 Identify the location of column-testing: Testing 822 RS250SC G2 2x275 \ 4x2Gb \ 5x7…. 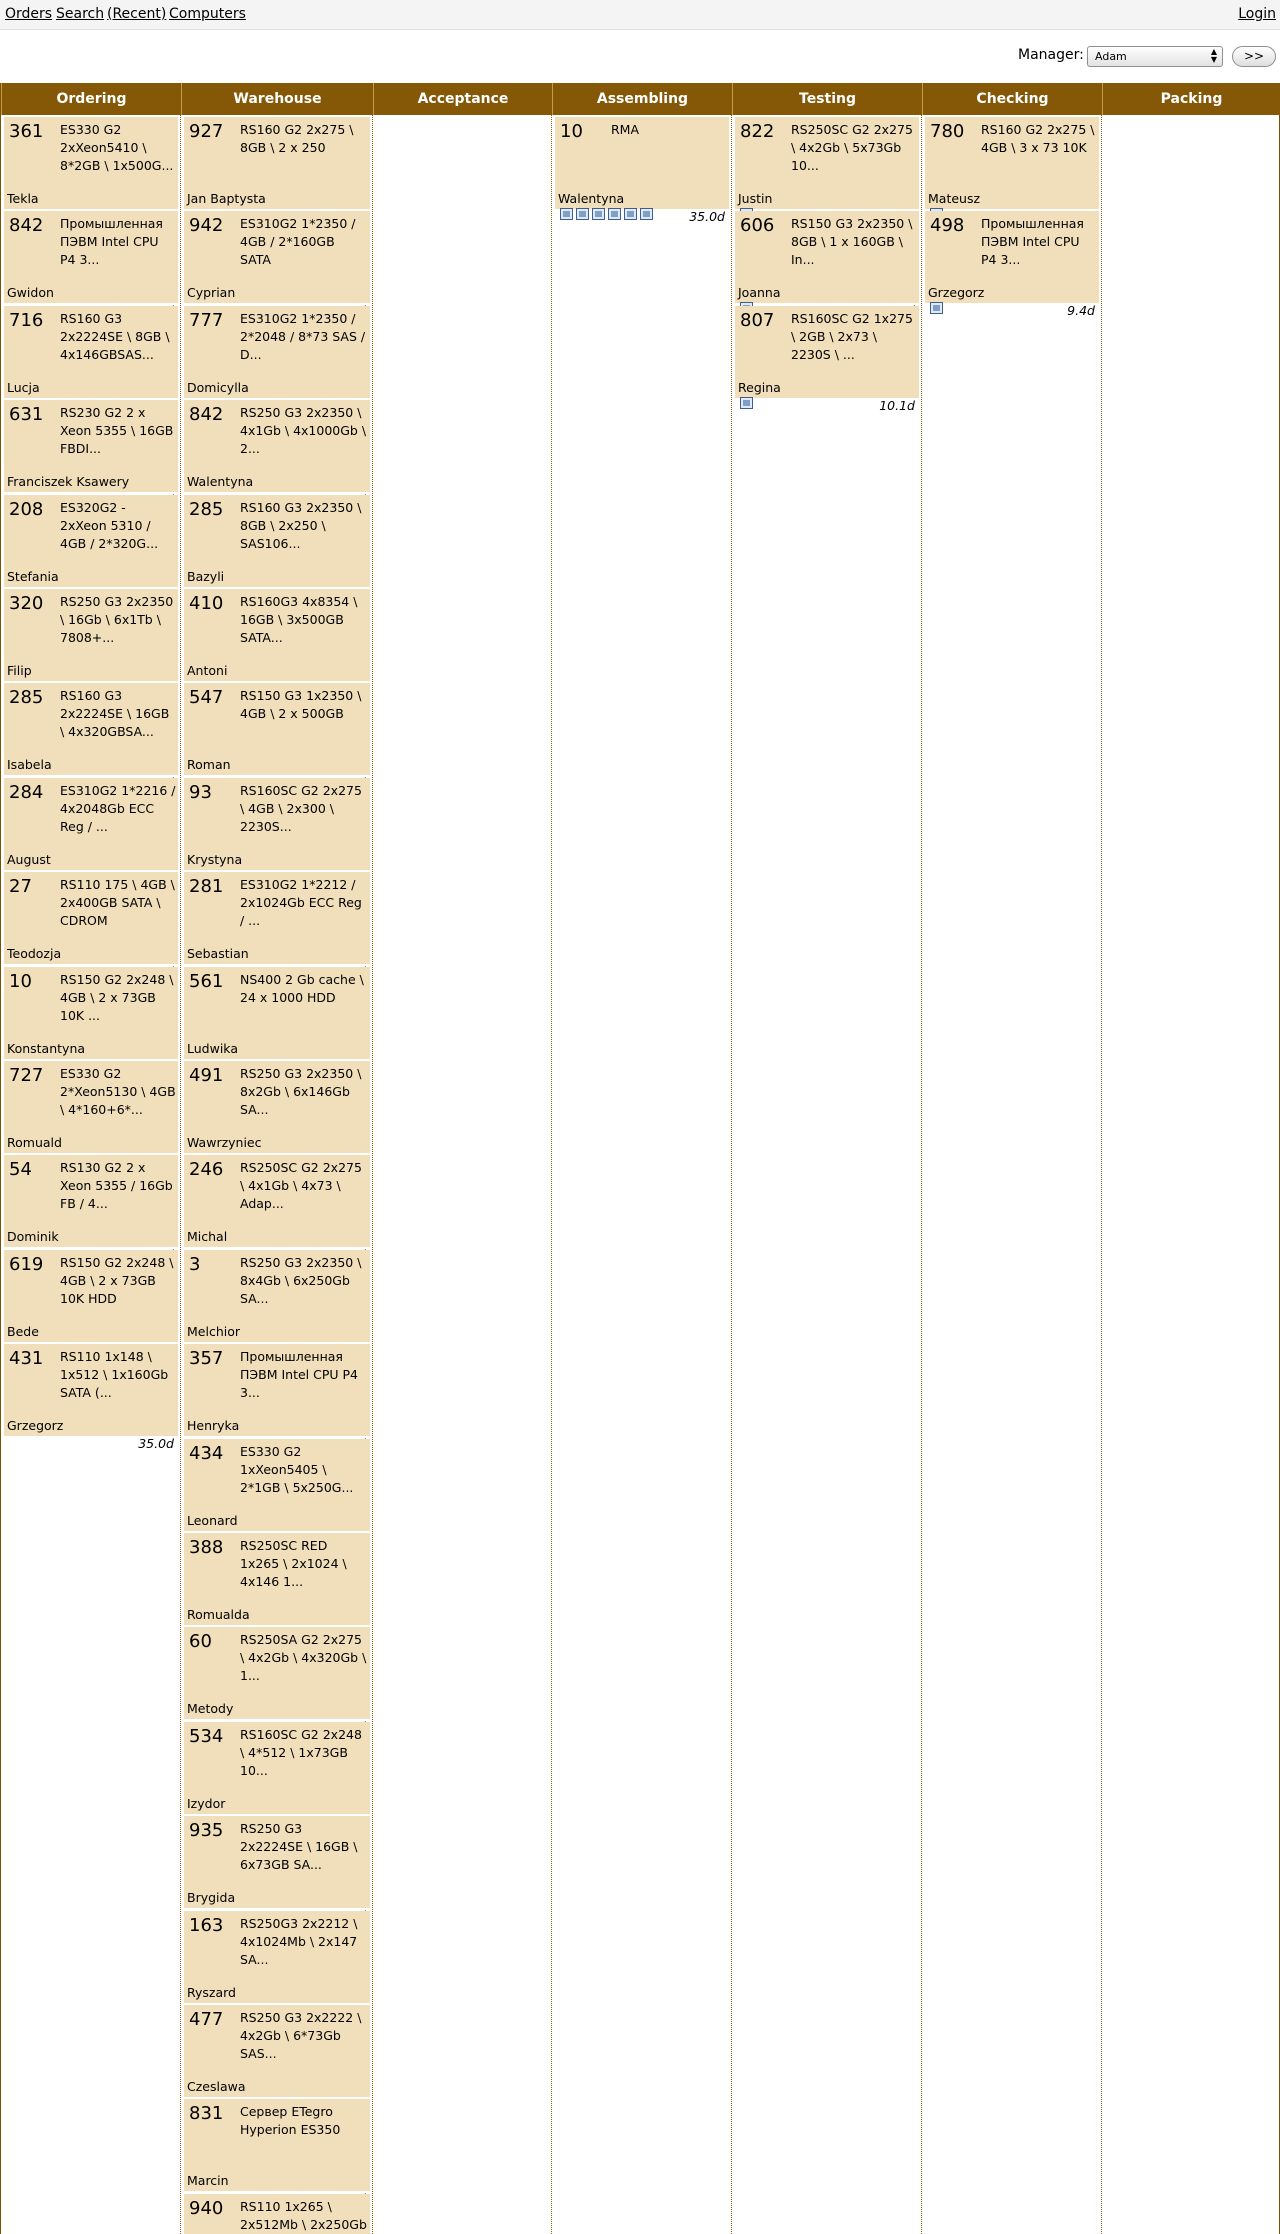
(827, 1158).